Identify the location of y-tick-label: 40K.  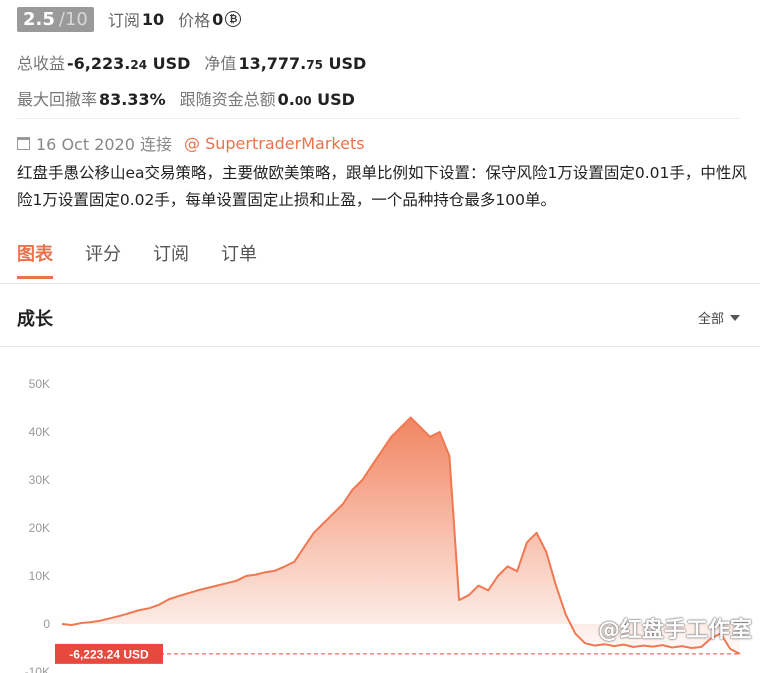
(39, 432).